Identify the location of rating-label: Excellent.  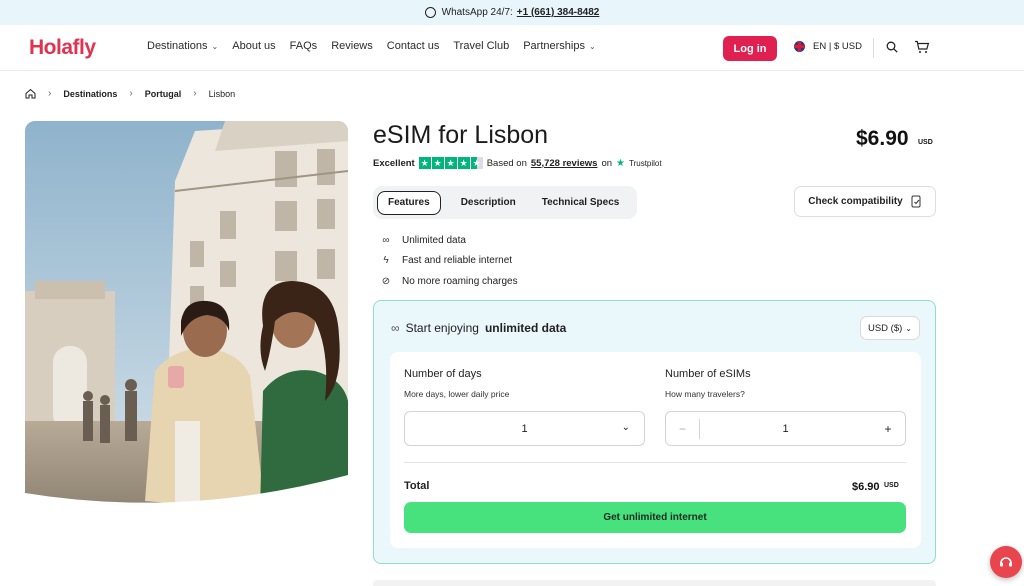
(394, 163).